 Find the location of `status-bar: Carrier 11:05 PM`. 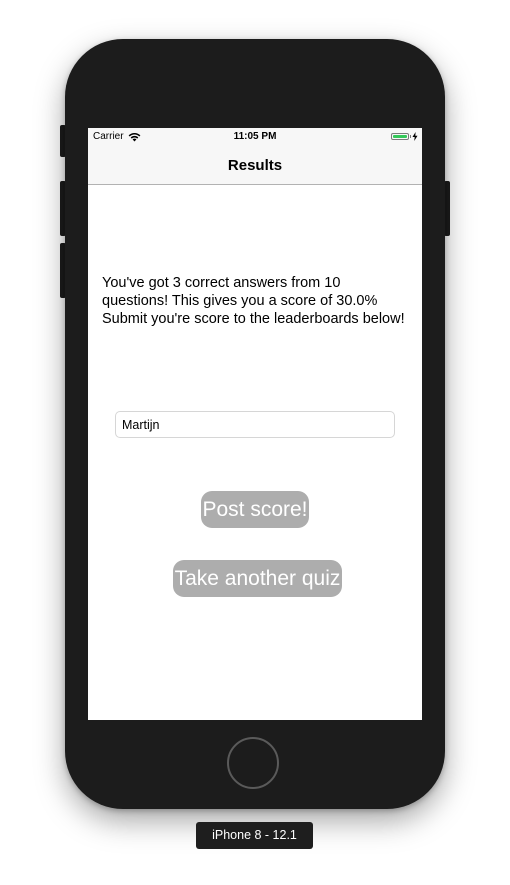

status-bar: Carrier 11:05 PM is located at coordinates (255, 137).